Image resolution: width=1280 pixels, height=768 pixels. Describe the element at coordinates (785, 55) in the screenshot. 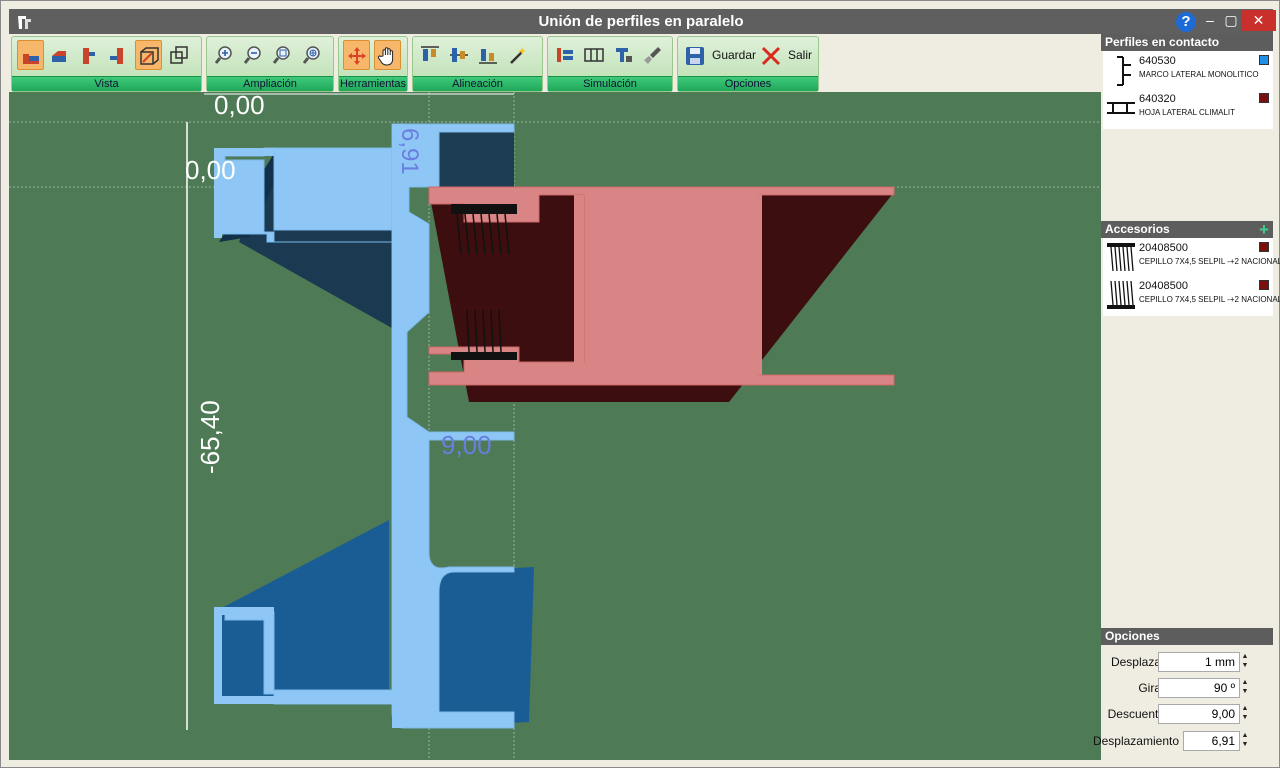

I see `exit-button: Salir` at that location.